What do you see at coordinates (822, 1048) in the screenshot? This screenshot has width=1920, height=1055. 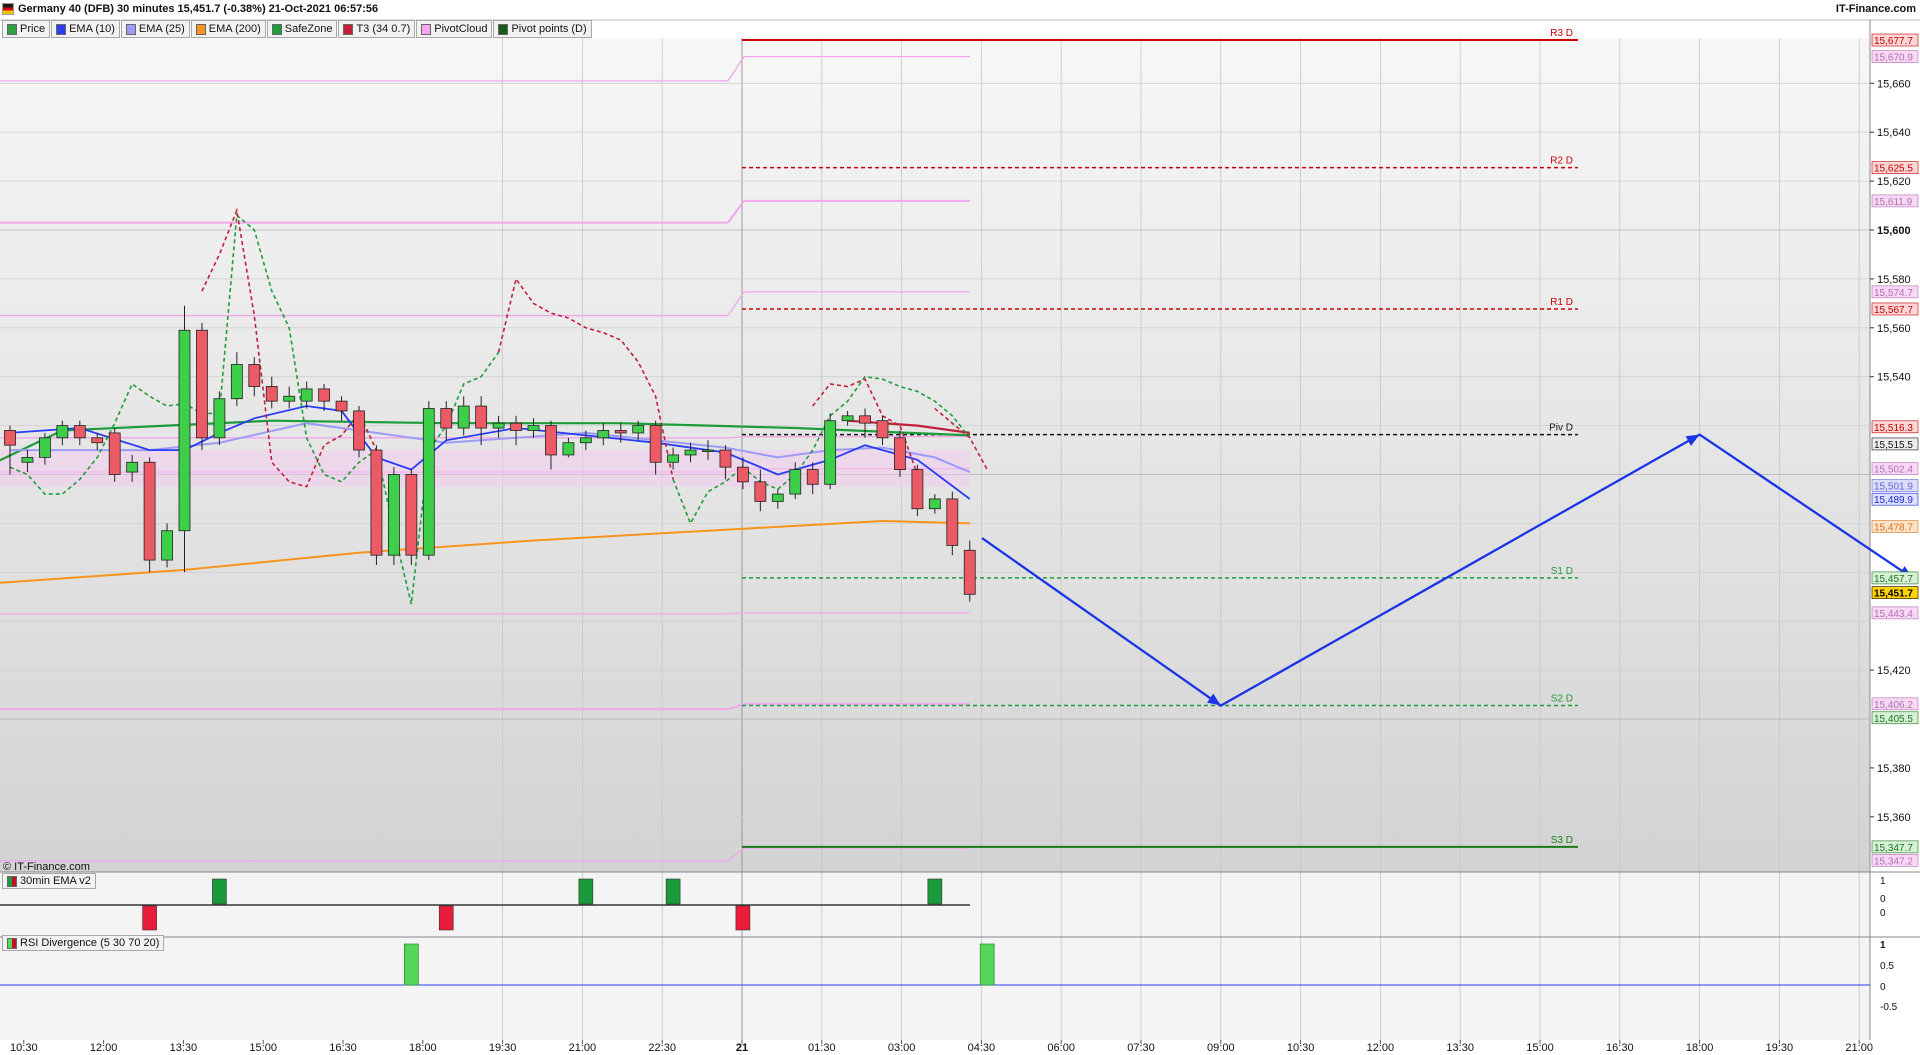 I see `x-tick-label: 01:30` at bounding box center [822, 1048].